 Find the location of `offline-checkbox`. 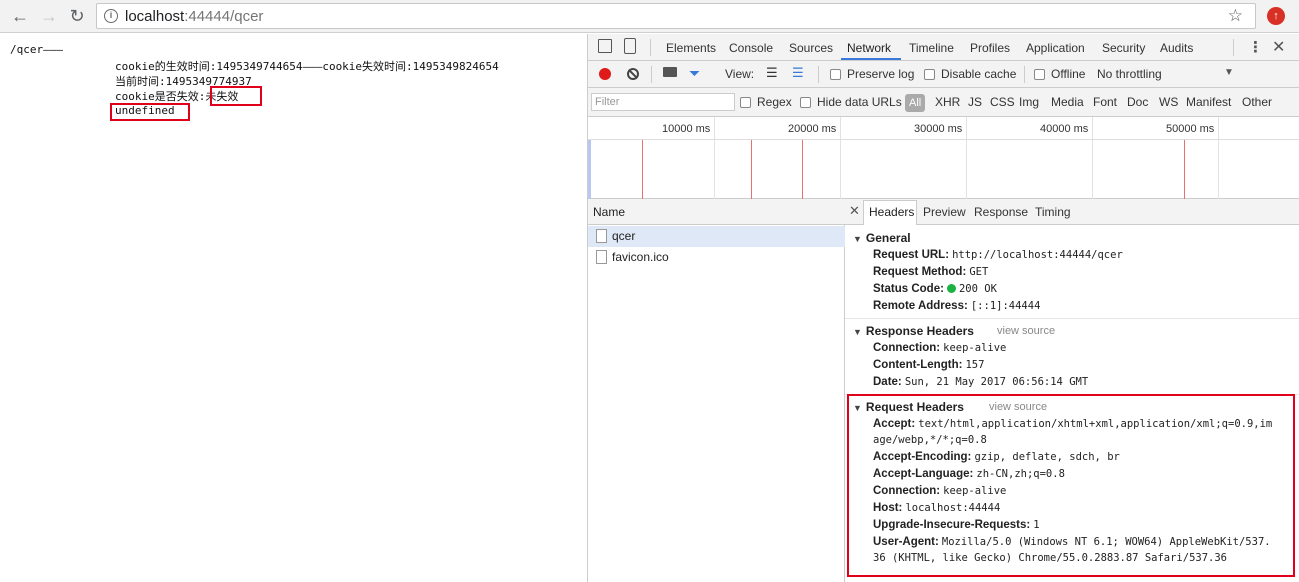

offline-checkbox is located at coordinates (1039, 74).